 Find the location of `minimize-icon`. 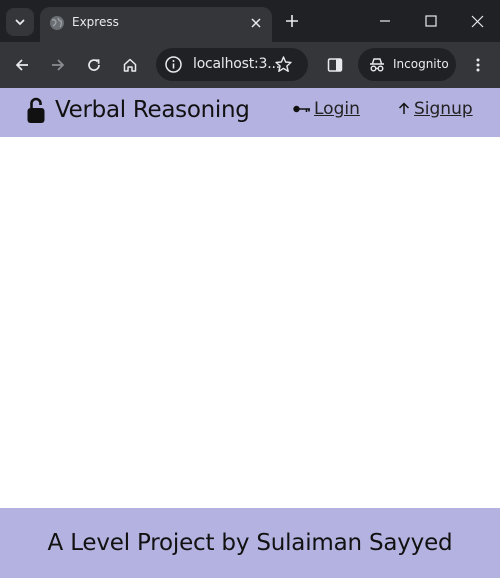

minimize-icon is located at coordinates (385, 21).